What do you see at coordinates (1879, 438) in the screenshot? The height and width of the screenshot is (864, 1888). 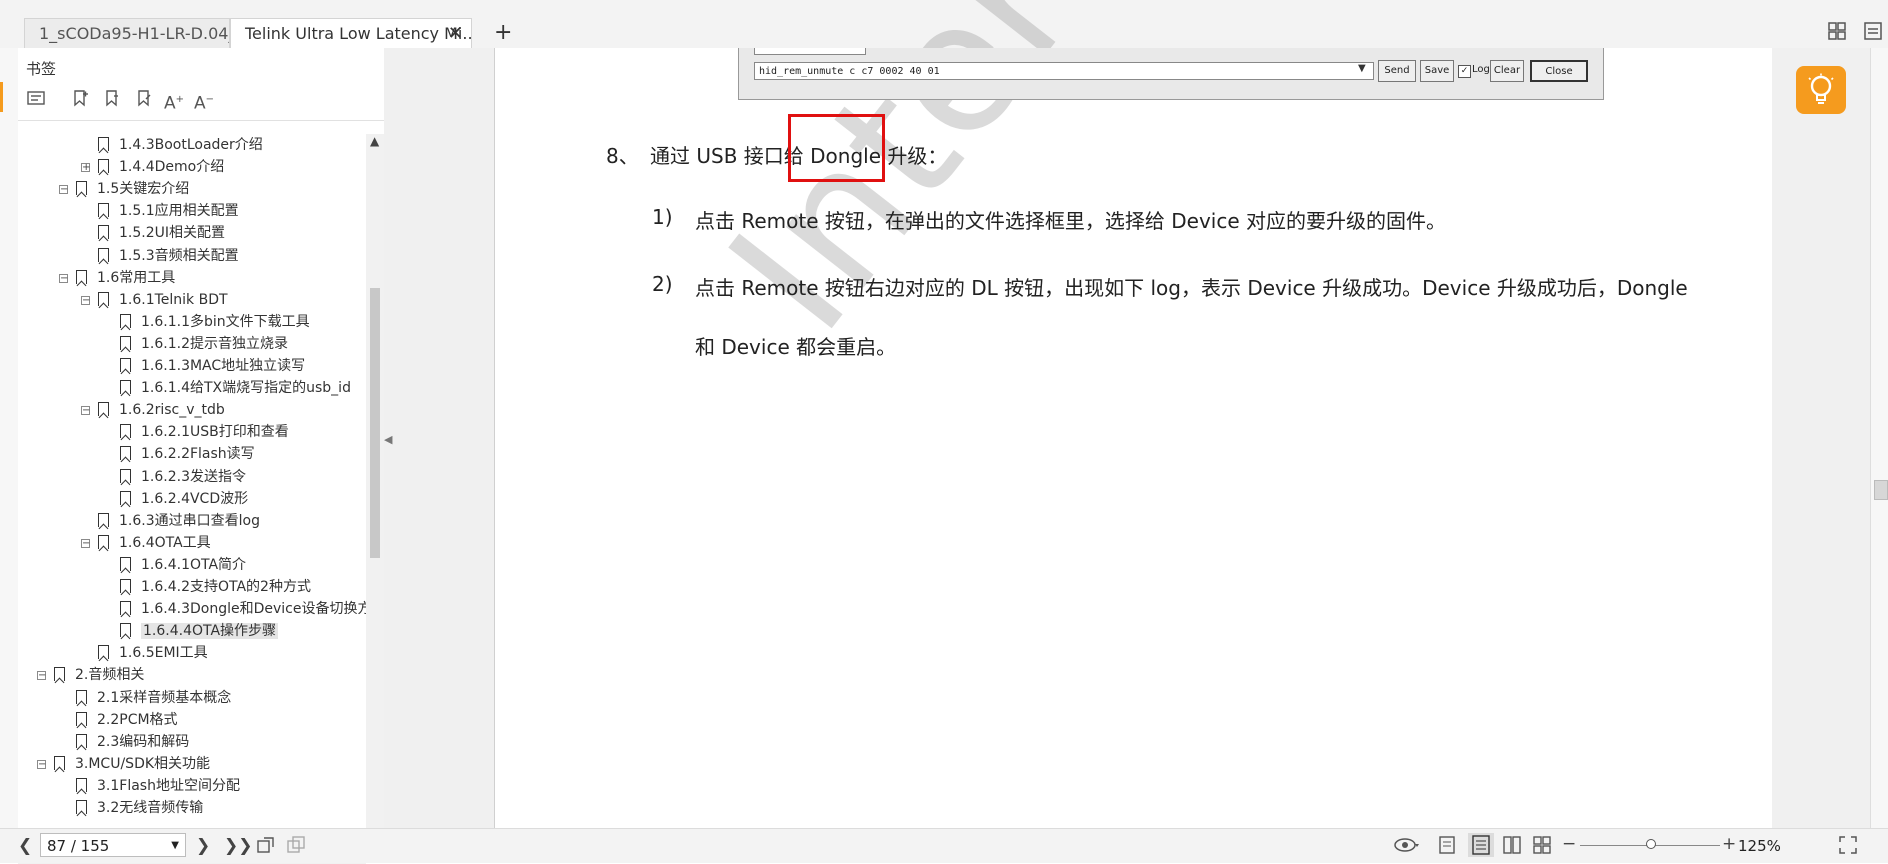 I see `right-rail` at bounding box center [1879, 438].